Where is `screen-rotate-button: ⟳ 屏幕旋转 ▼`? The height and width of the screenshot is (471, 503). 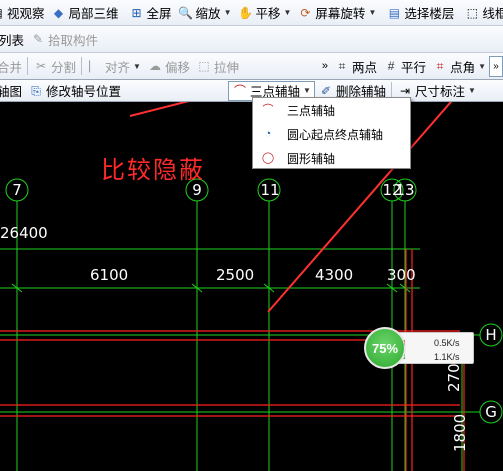
screen-rotate-button: ⟳ 屏幕旋转 ▼ is located at coordinates (336, 13).